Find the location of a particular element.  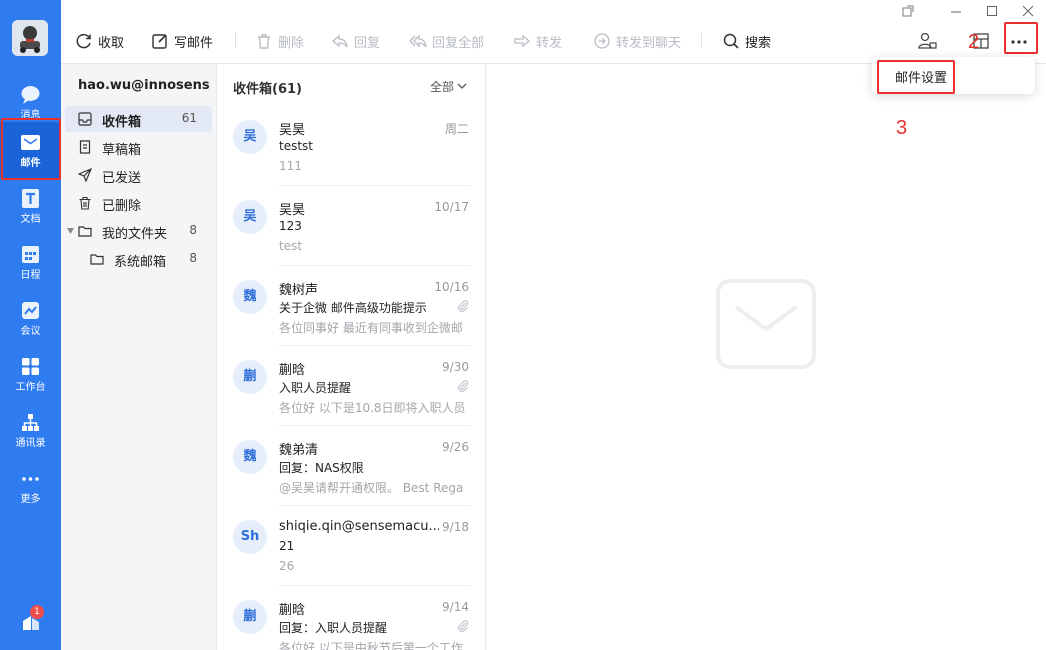

message-row: 吴吴昊 周二 testst 111 is located at coordinates (351, 146).